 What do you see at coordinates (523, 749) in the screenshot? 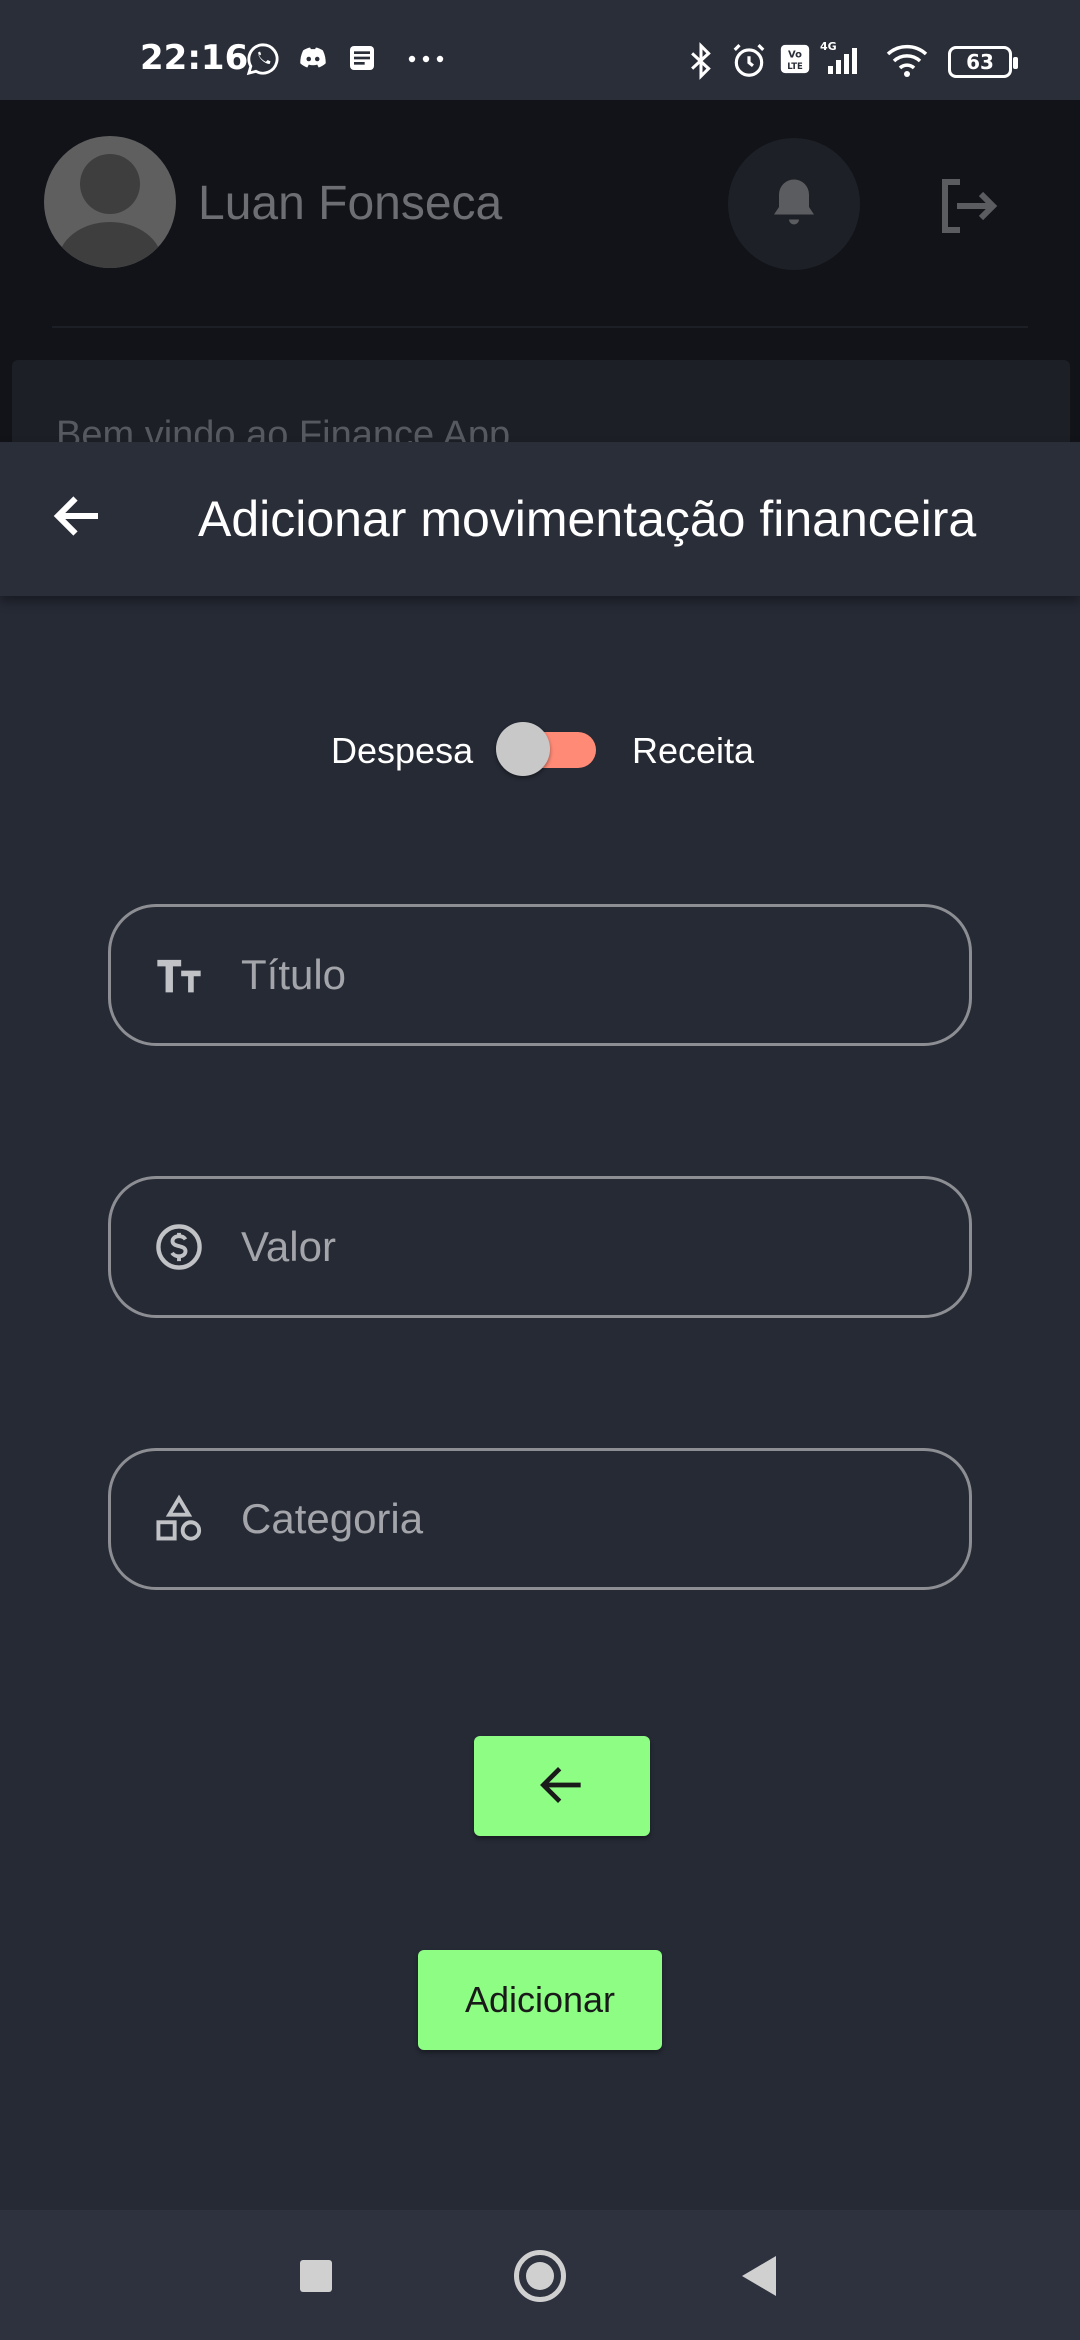
I see `toggle-knob` at bounding box center [523, 749].